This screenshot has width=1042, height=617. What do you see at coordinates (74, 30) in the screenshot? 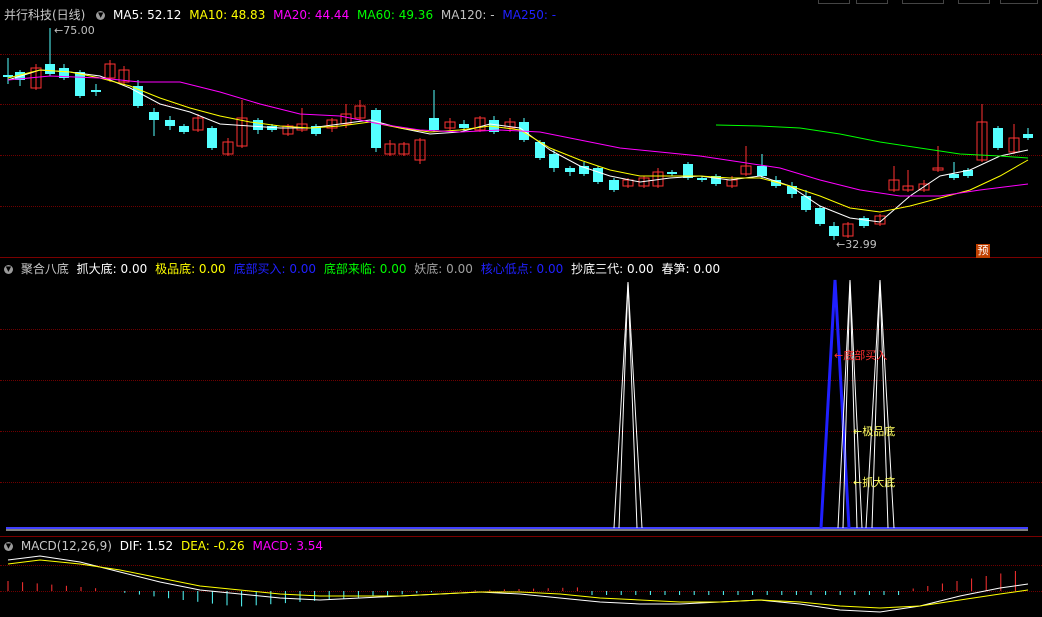
I see `high-price-label: ←75.00` at bounding box center [74, 30].